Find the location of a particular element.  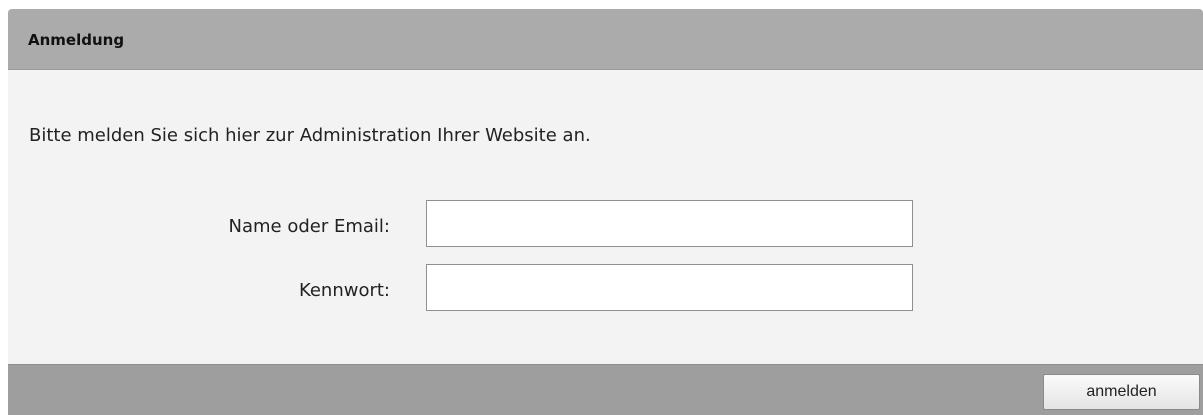

password-label: Kennwort: is located at coordinates (344, 290).